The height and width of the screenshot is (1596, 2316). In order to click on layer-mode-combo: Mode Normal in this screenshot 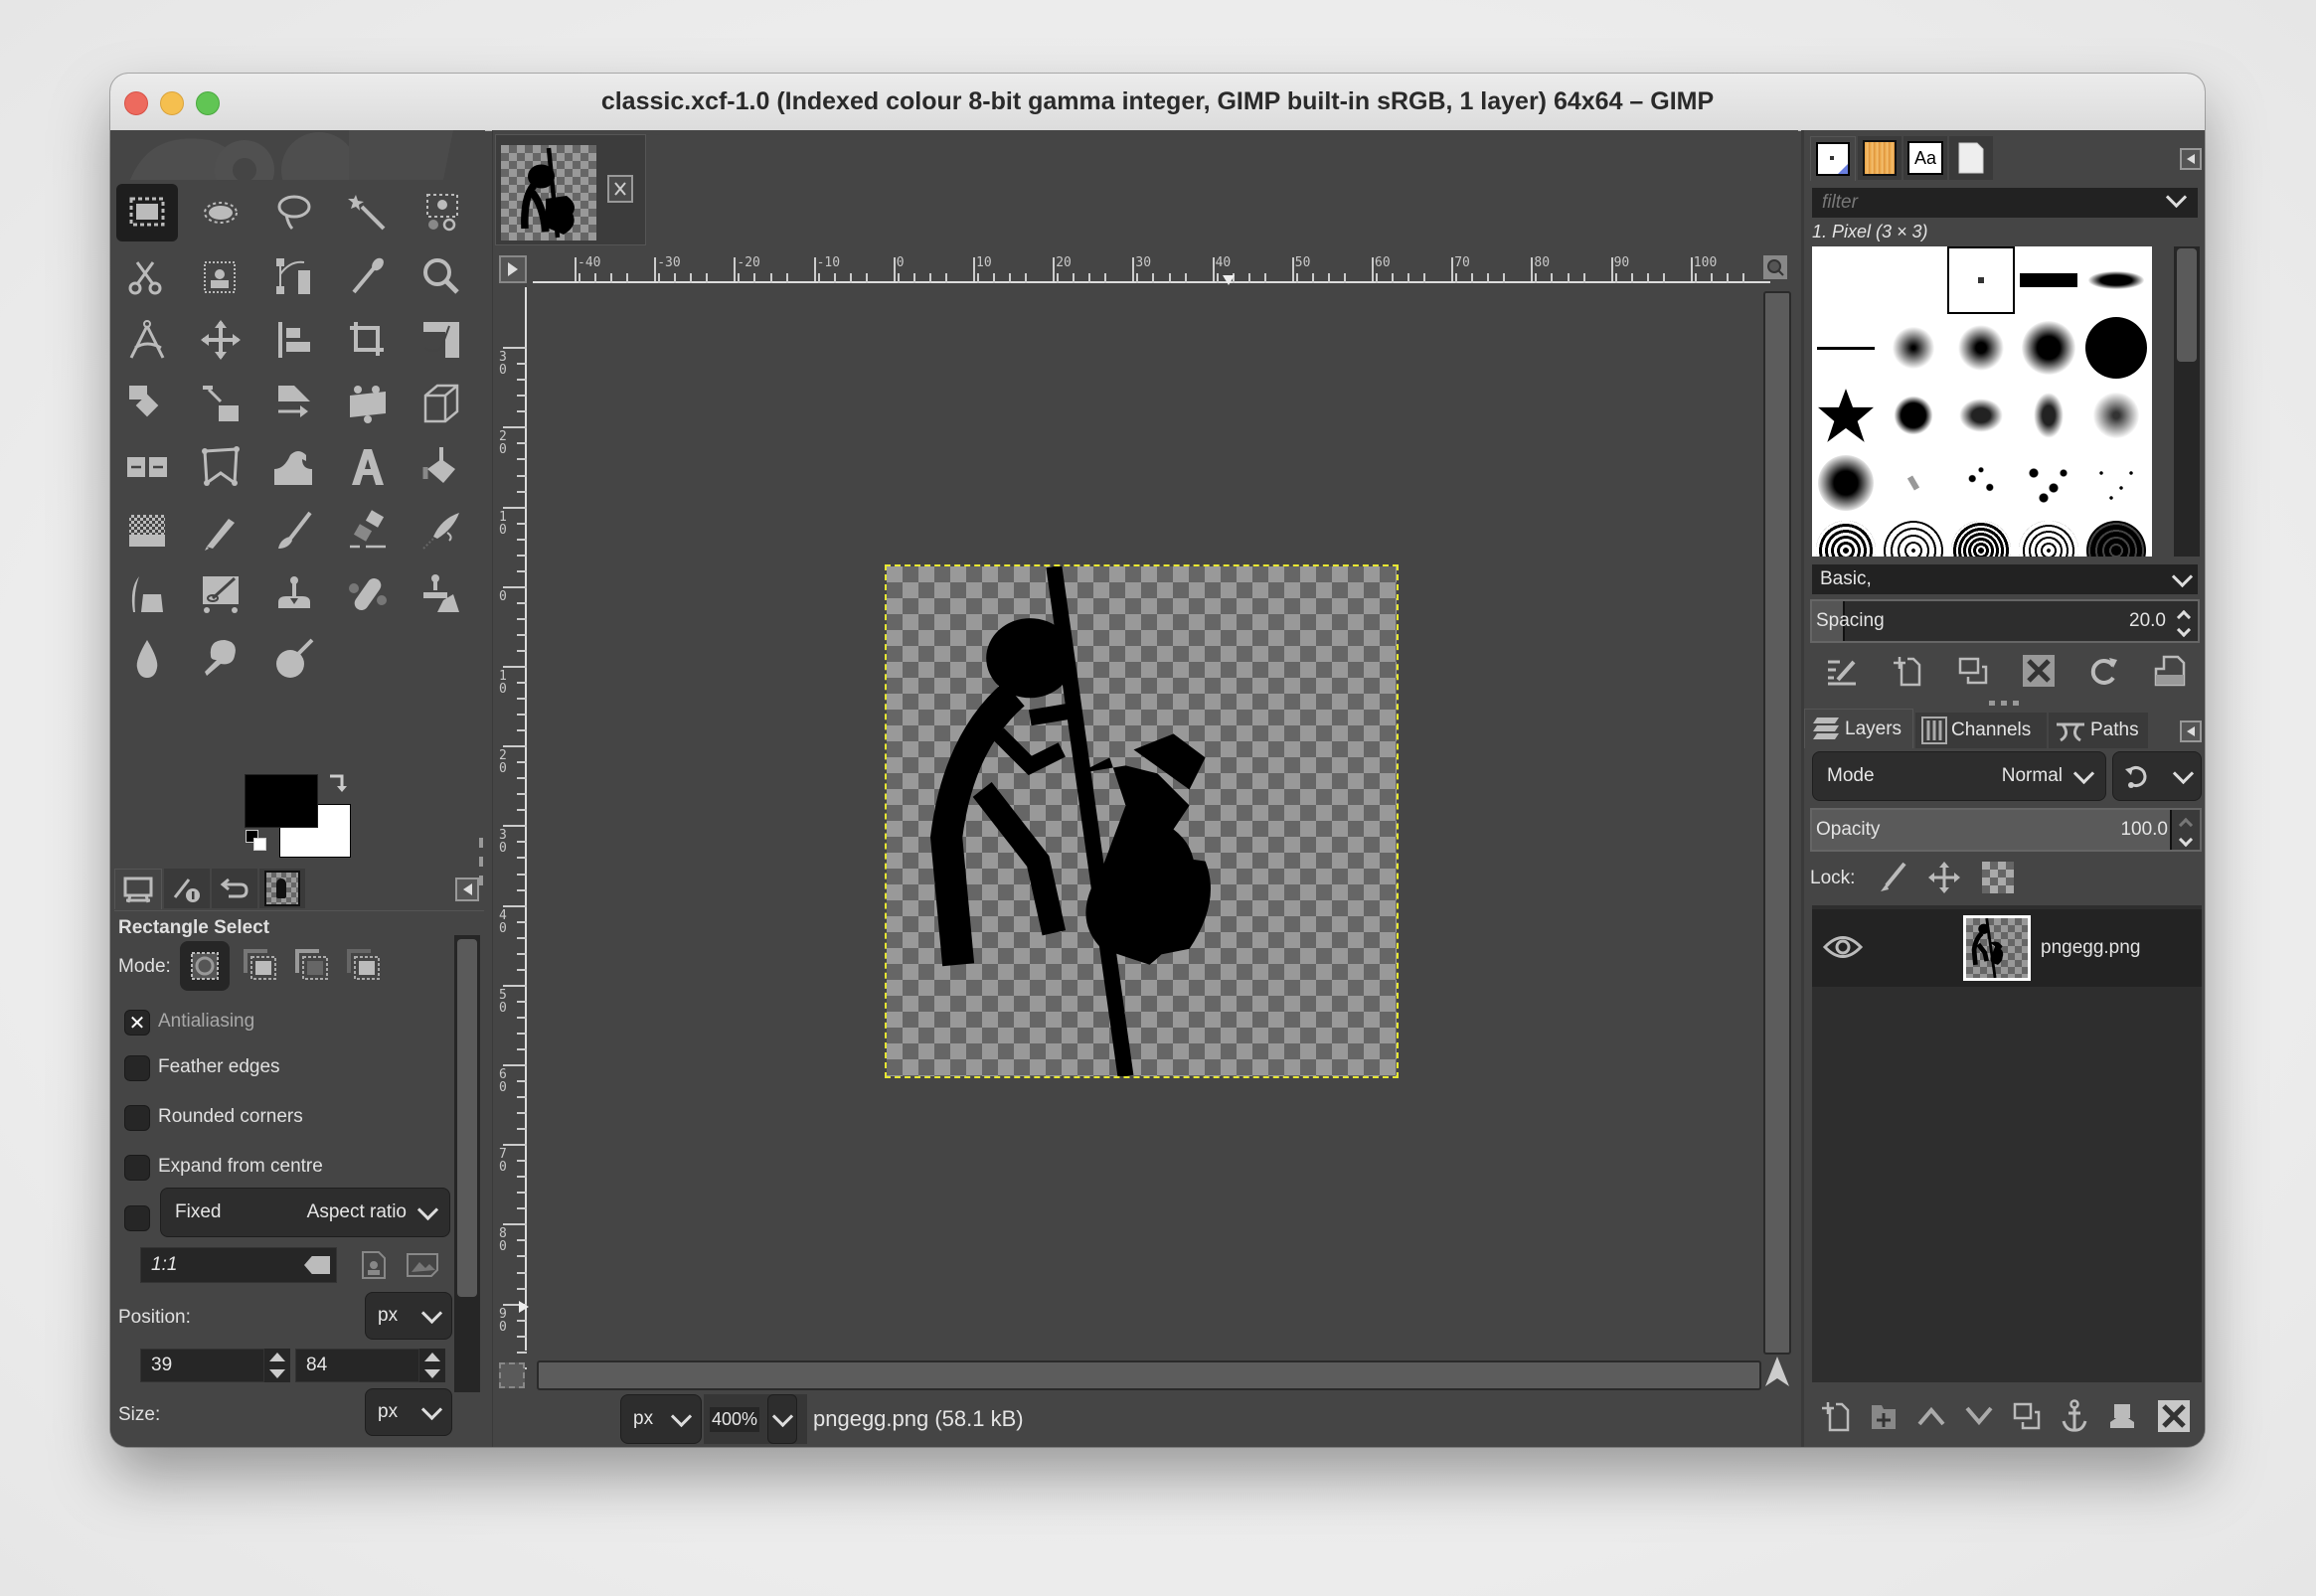, I will do `click(1959, 776)`.